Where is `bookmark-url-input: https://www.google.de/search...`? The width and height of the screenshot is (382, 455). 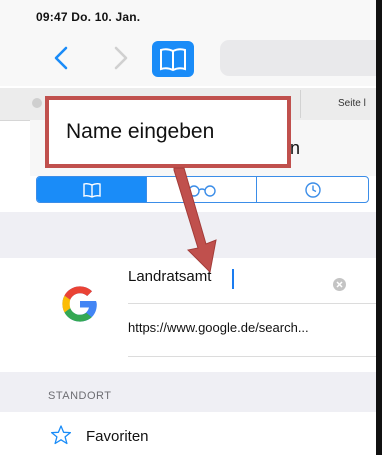 bookmark-url-input: https://www.google.de/search... is located at coordinates (218, 327).